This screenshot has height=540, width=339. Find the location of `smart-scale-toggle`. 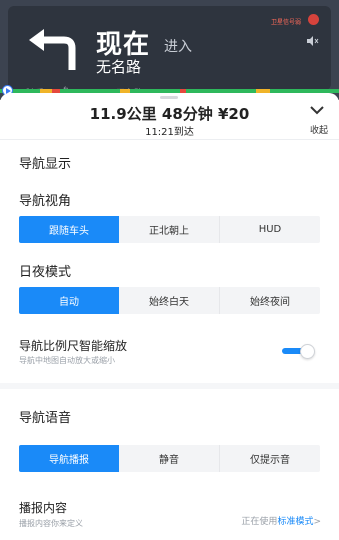

smart-scale-toggle is located at coordinates (299, 351).